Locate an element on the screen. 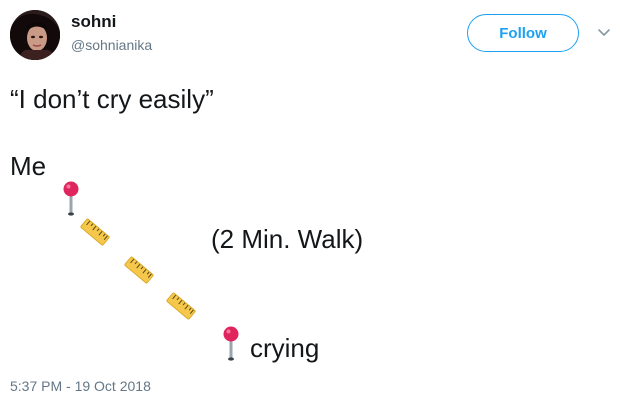 The height and width of the screenshot is (404, 620). author-handle: @sohnianika is located at coordinates (111, 45).